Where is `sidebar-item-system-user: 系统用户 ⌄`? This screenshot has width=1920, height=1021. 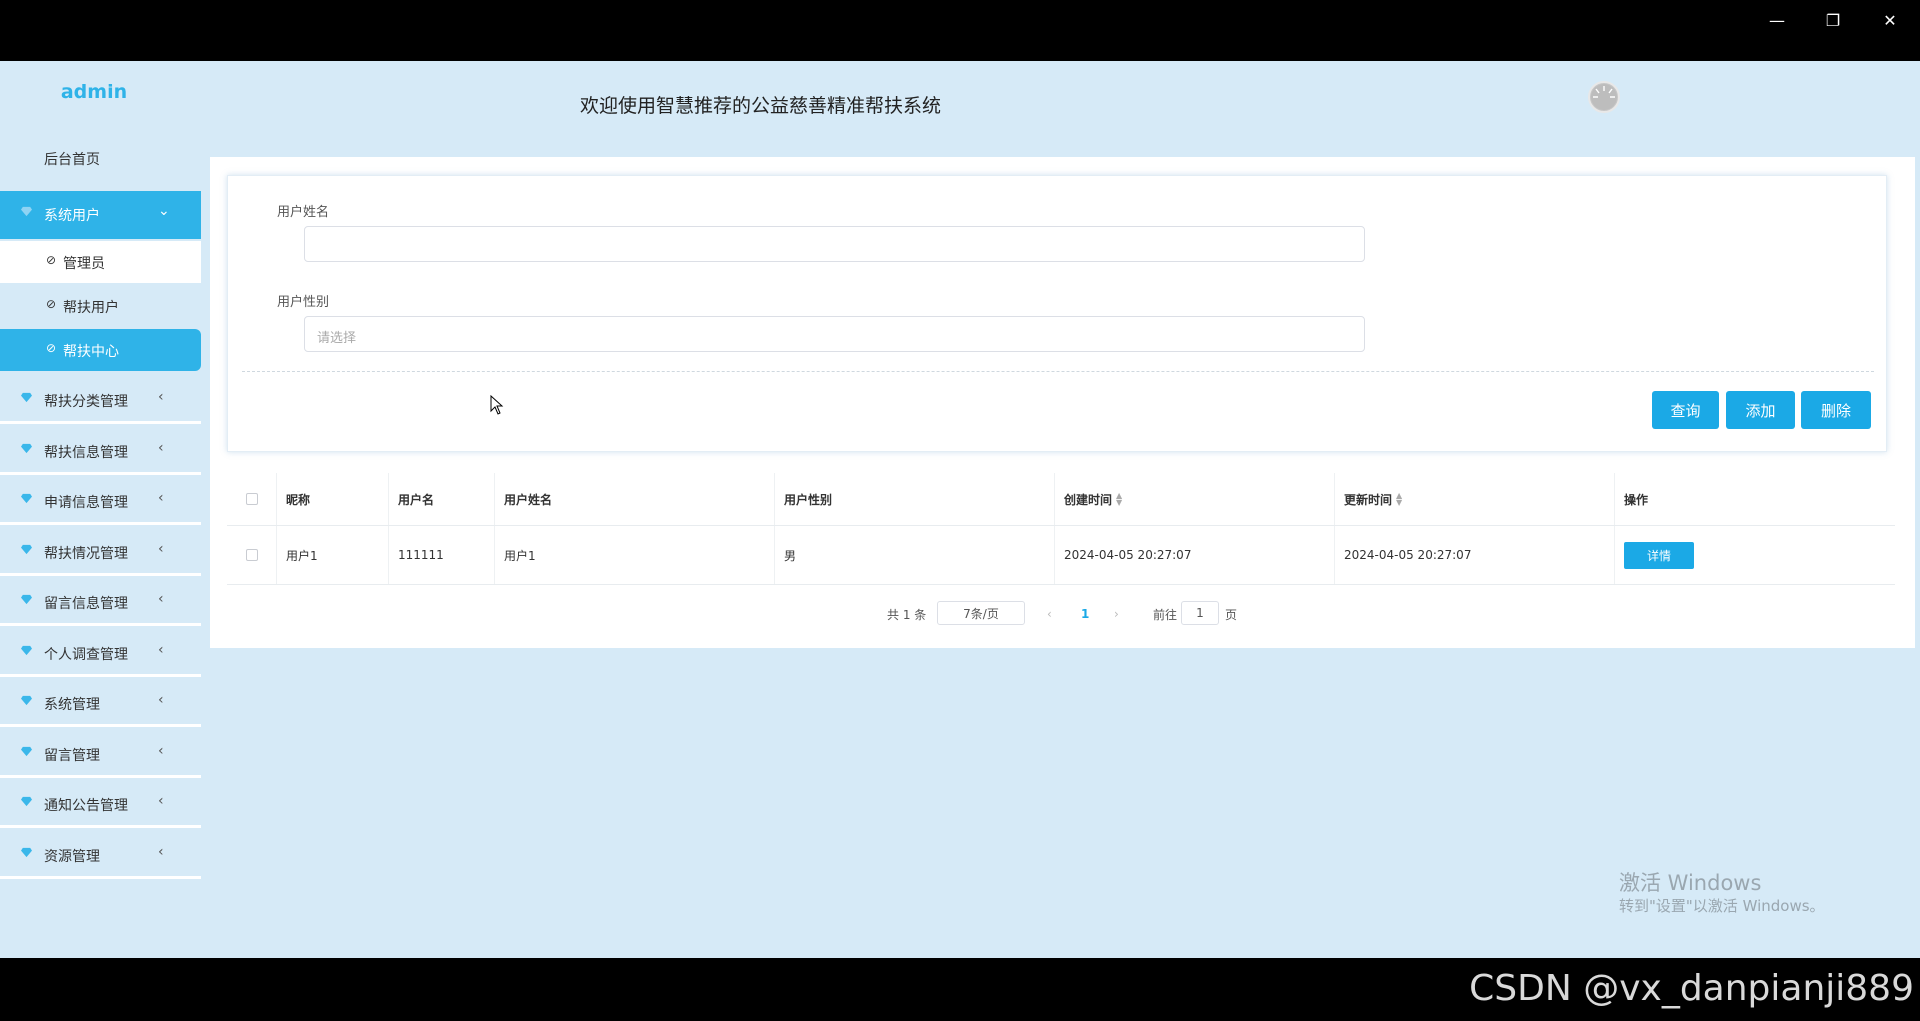
sidebar-item-system-user: 系统用户 ⌄ is located at coordinates (100, 215).